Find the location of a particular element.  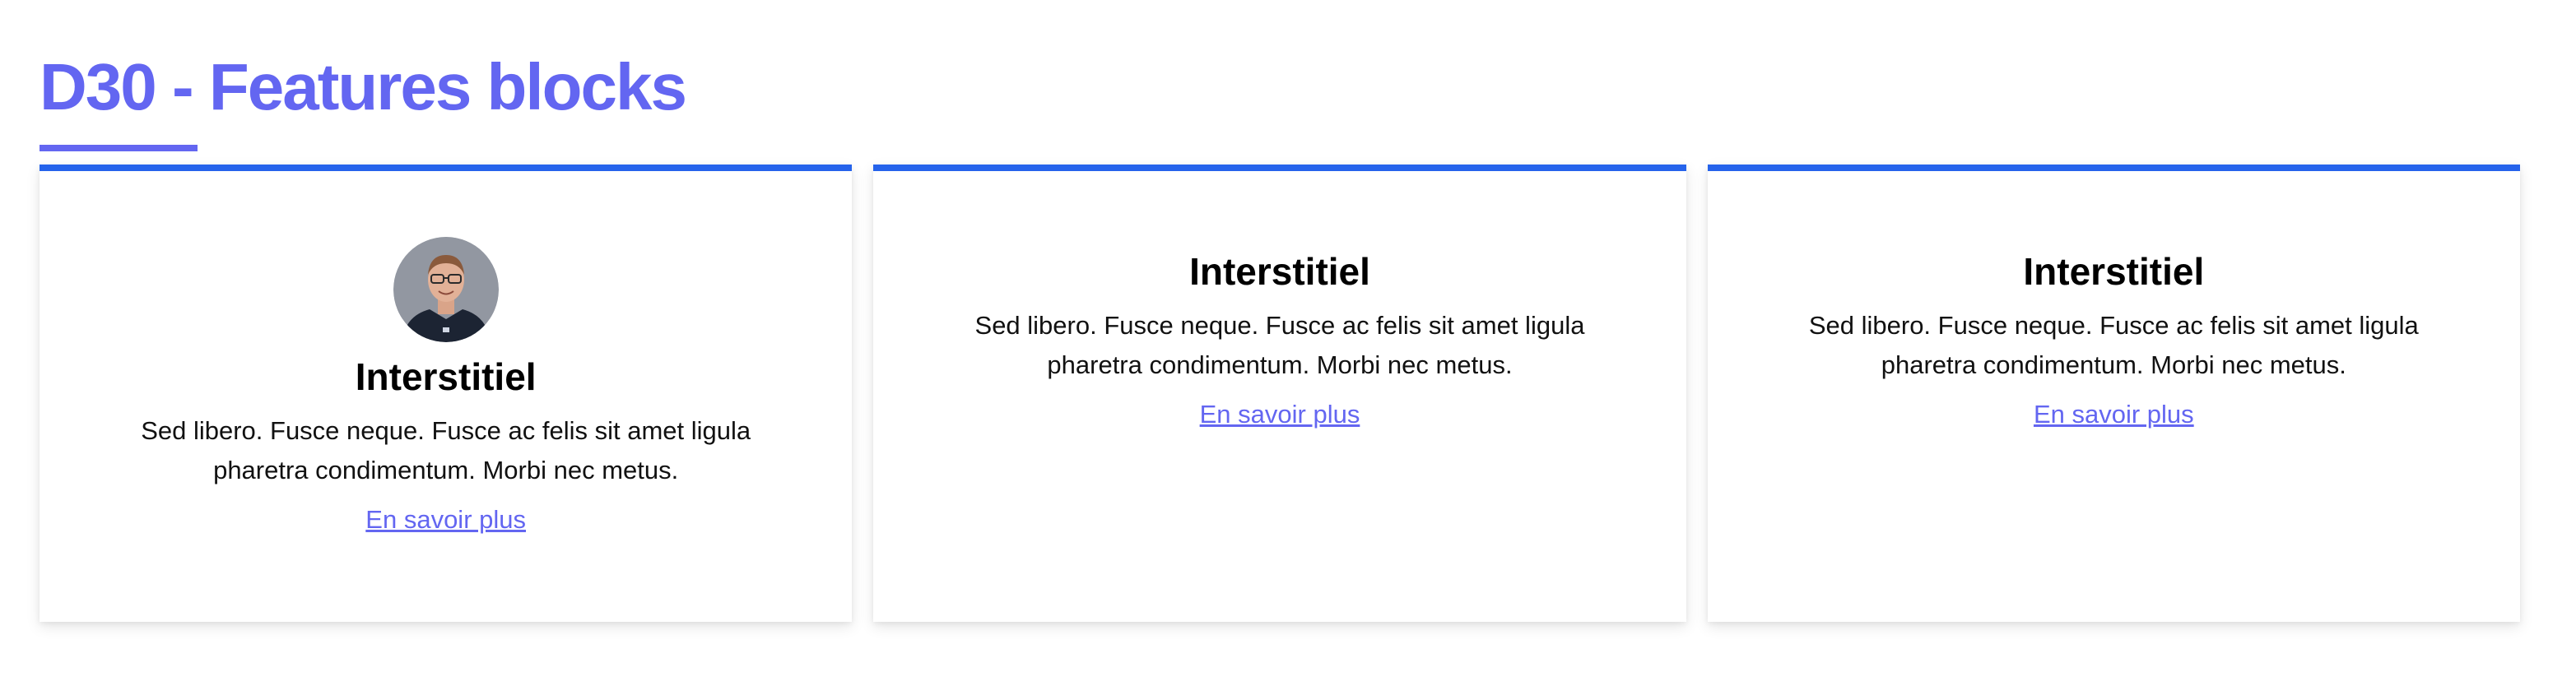

title-underline is located at coordinates (119, 148).